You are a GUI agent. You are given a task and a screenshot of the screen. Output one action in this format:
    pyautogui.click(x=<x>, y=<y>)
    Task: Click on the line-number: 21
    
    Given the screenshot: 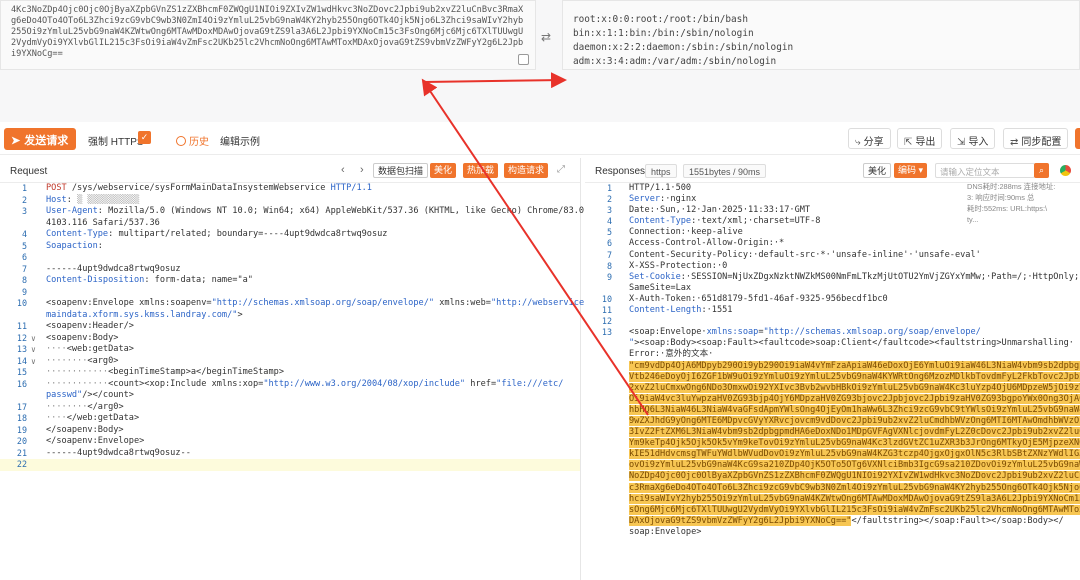 What is the action you would take?
    pyautogui.click(x=21, y=452)
    